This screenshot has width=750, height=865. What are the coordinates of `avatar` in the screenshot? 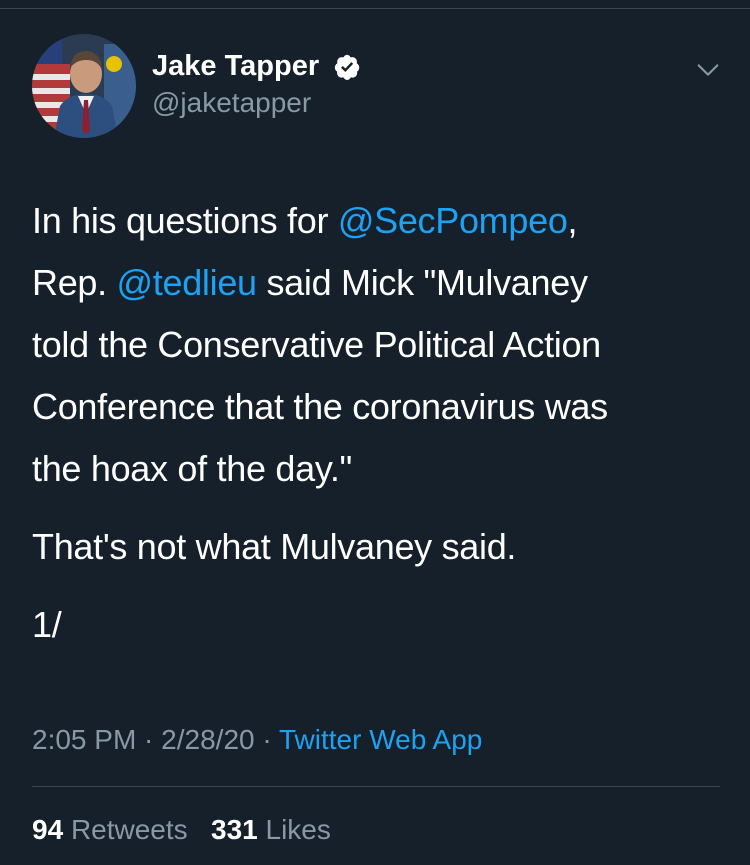 It's located at (84, 86).